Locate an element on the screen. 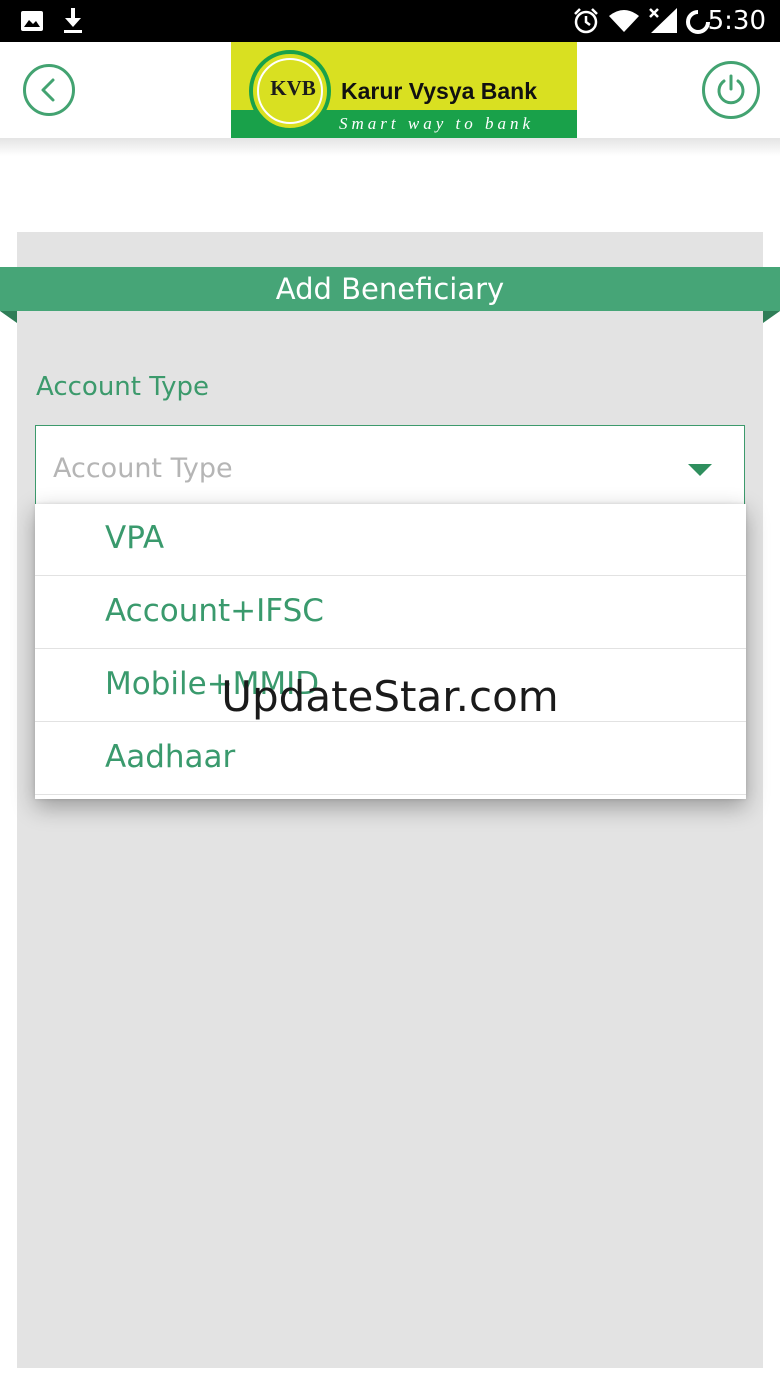 Image resolution: width=780 pixels, height=1386 pixels. logo-mark: KVB is located at coordinates (293, 88).